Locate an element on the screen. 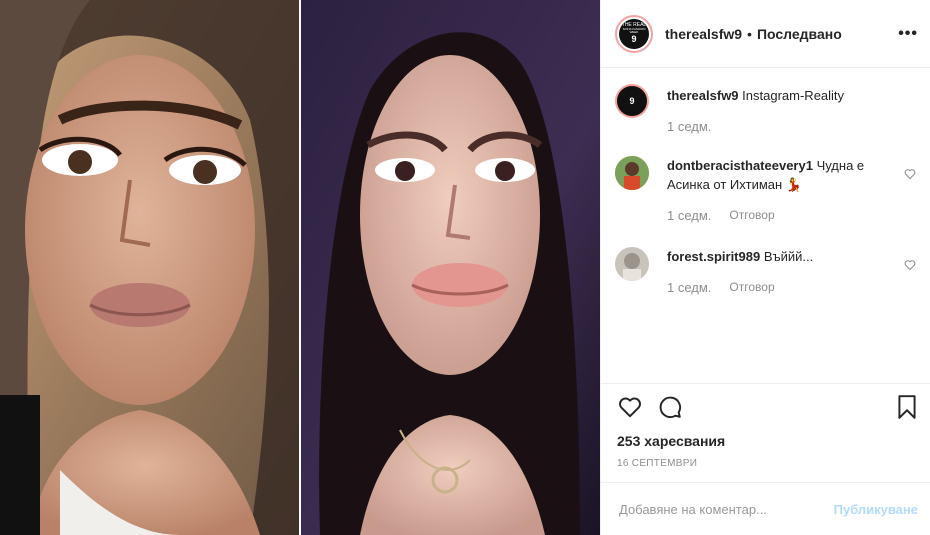 Image resolution: width=930 pixels, height=535 pixels. comment-bubble-icon is located at coordinates (670, 407).